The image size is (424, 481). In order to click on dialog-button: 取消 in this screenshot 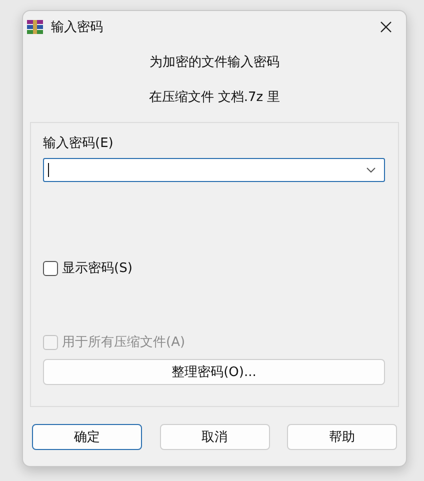, I will do `click(215, 437)`.